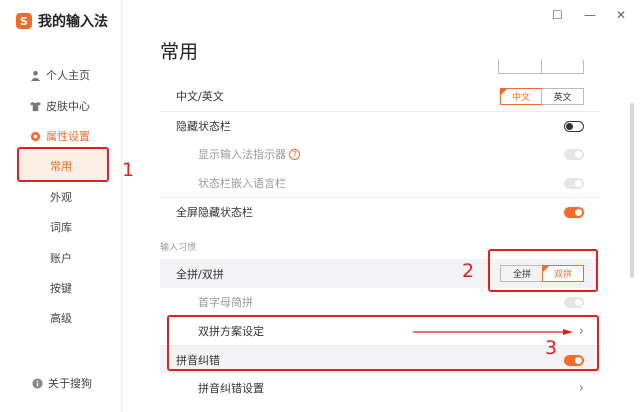 This screenshot has width=640, height=412. I want to click on setting-label: 全屏隐藏状态栏, so click(214, 212).